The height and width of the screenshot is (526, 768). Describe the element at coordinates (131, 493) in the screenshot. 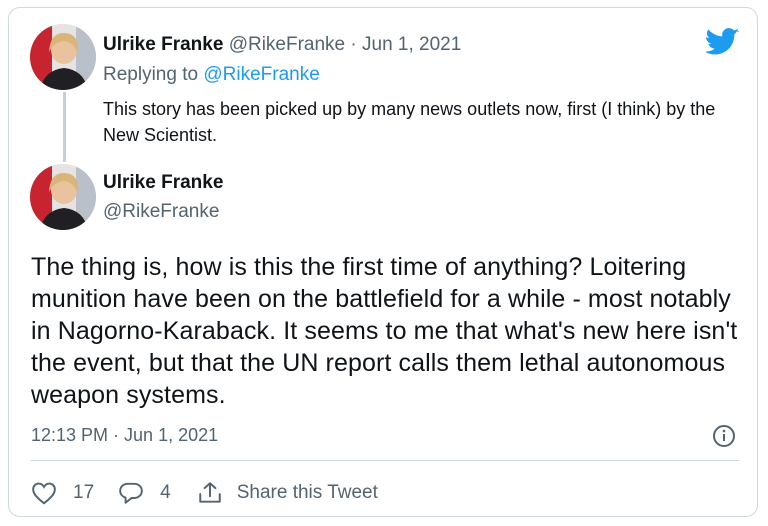

I see `speech-bubble-icon` at that location.